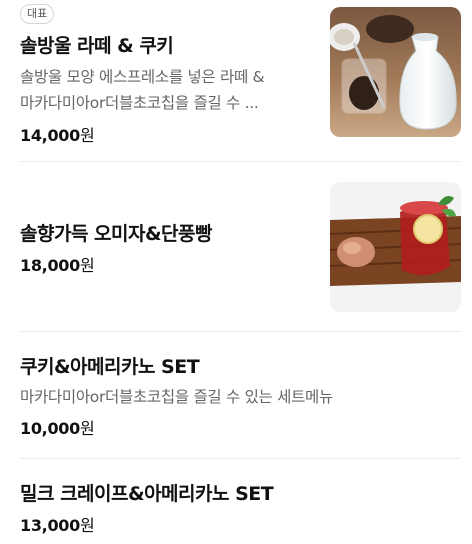 This screenshot has width=472, height=544. What do you see at coordinates (57, 265) in the screenshot?
I see `menu-item-price: 18,000원` at bounding box center [57, 265].